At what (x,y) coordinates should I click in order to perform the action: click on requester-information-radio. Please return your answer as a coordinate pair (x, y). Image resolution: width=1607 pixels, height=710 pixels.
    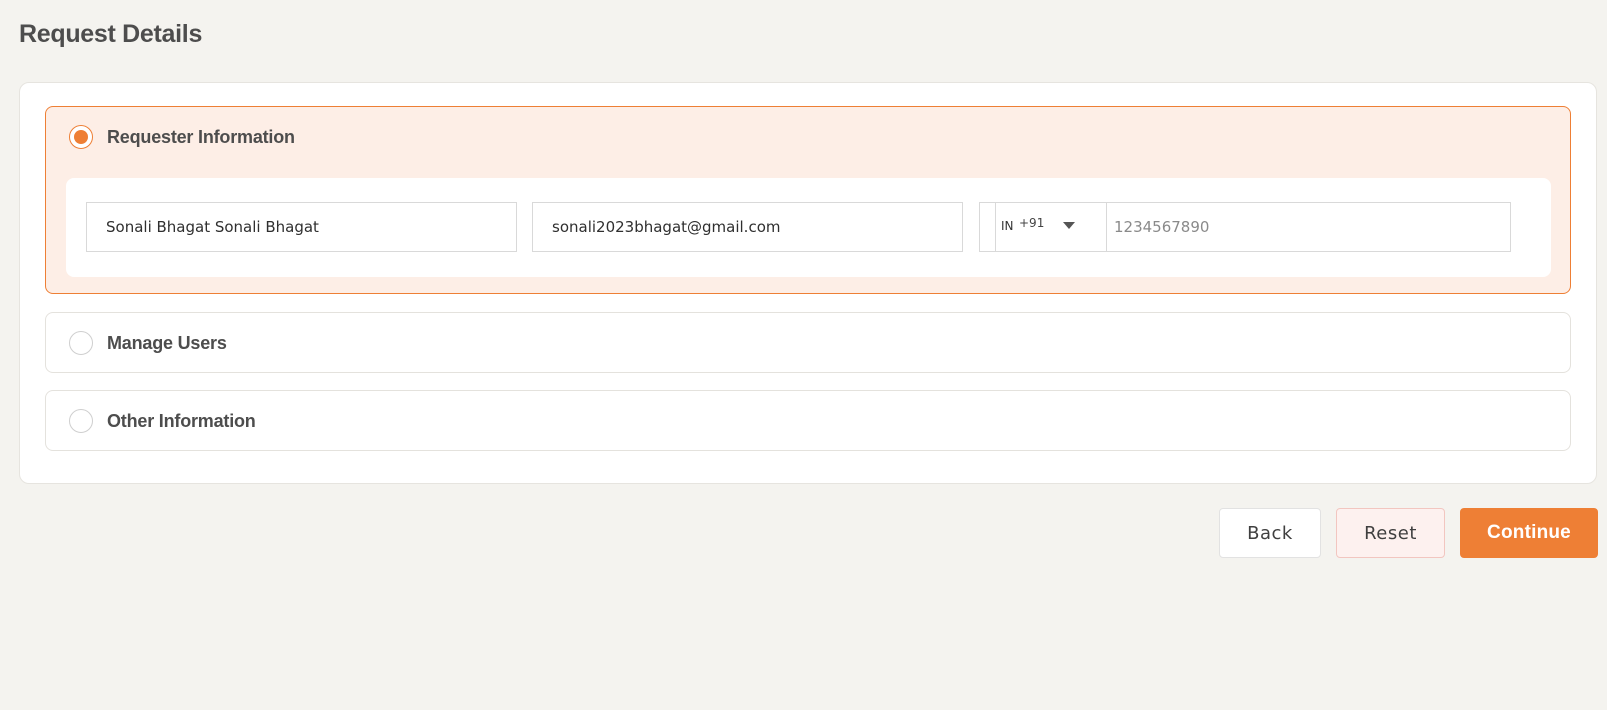
    Looking at the image, I should click on (81, 137).